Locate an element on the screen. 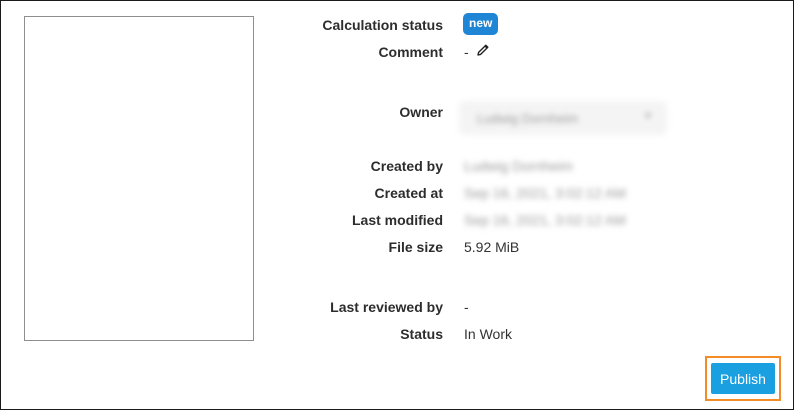  created-by-label: Created by is located at coordinates (406, 166).